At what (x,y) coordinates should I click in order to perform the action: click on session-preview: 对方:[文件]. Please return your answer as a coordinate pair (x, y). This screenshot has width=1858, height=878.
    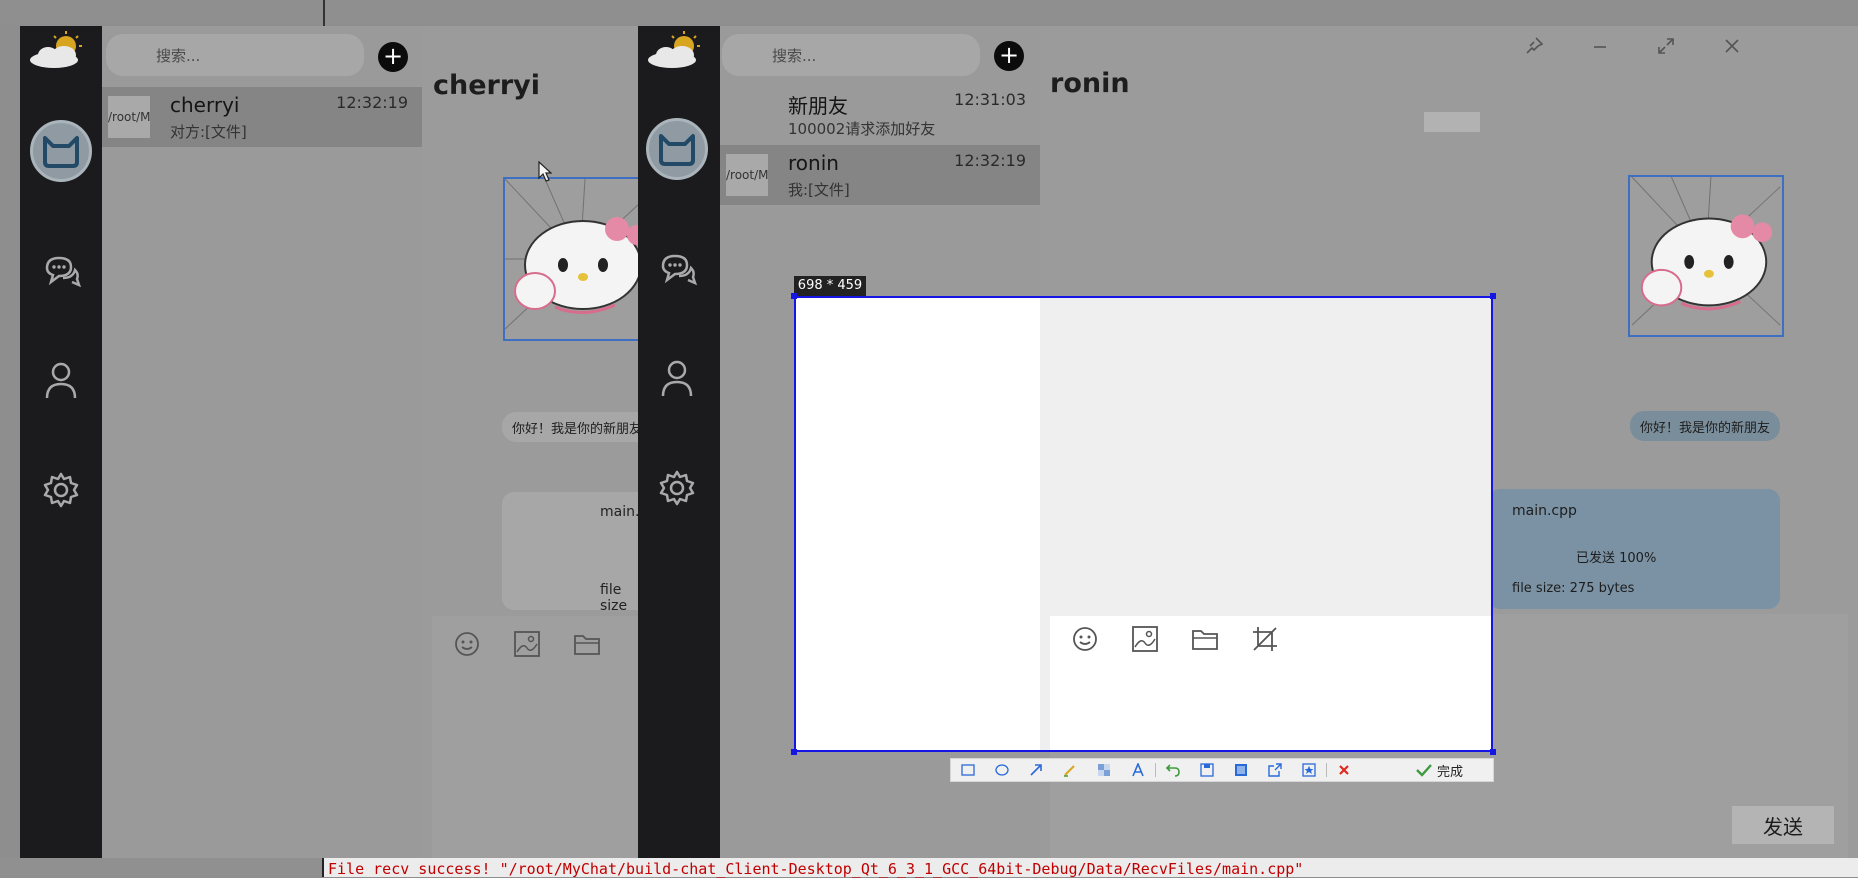
    Looking at the image, I should click on (208, 132).